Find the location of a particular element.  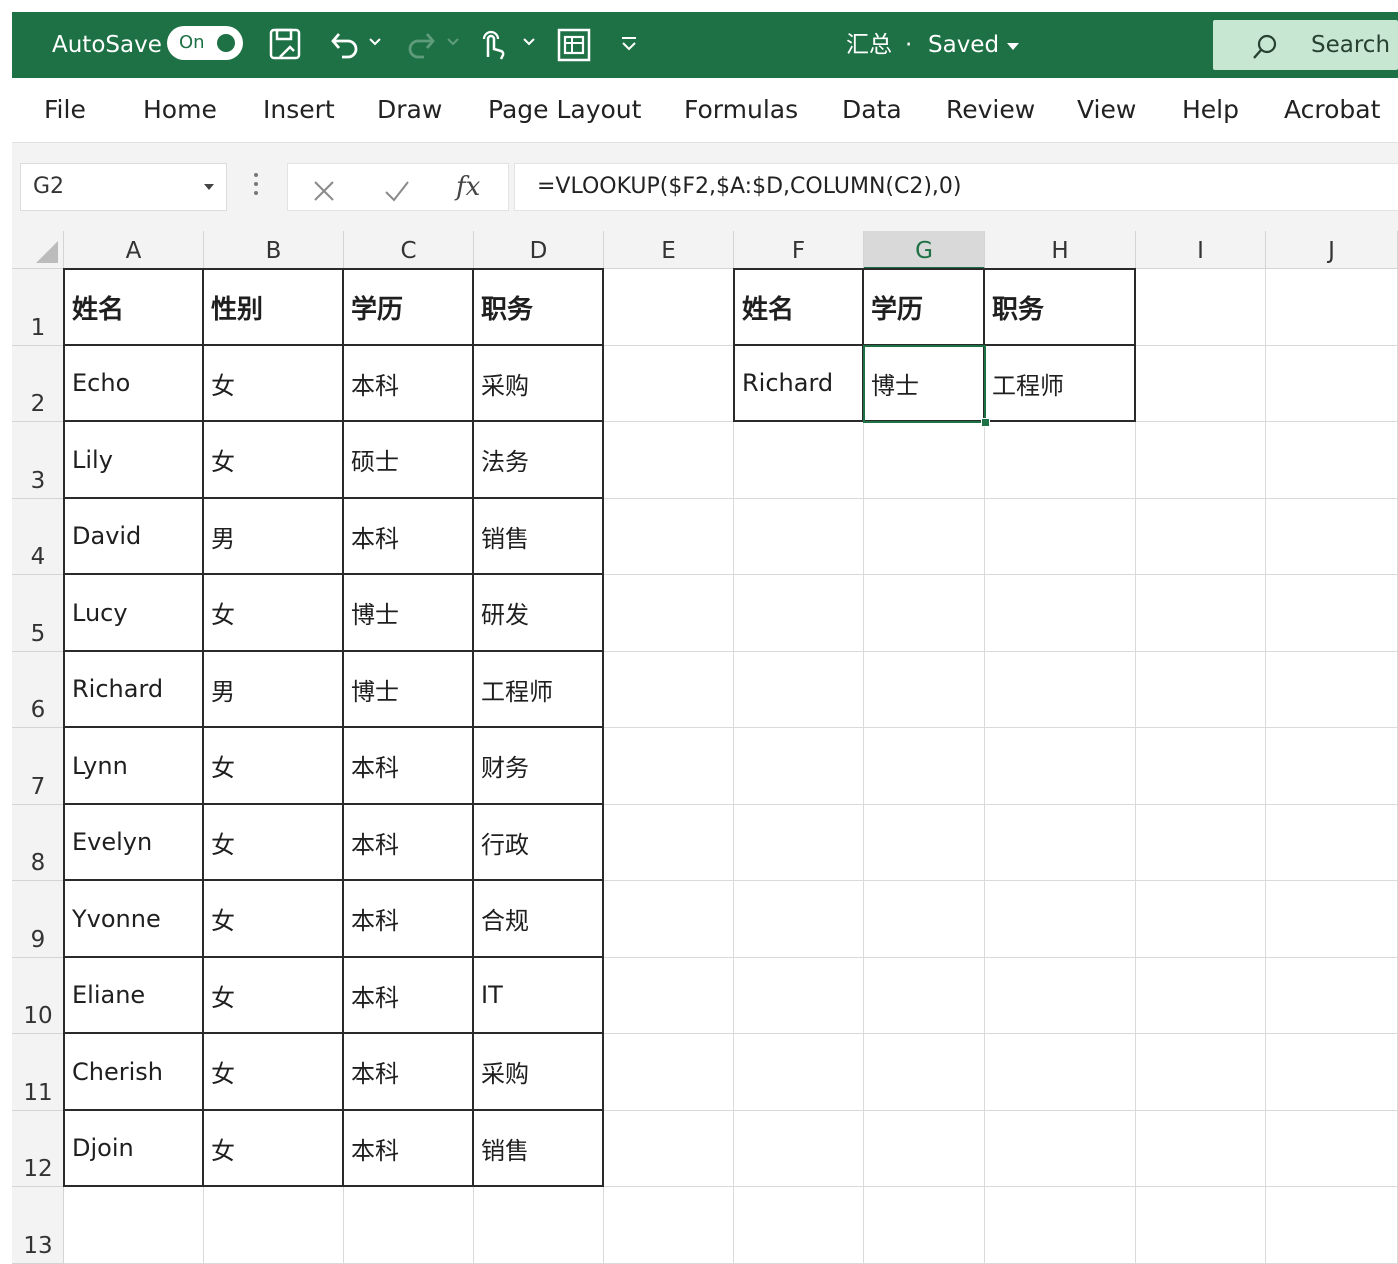

source-table-cell: 研发 is located at coordinates (539, 613).